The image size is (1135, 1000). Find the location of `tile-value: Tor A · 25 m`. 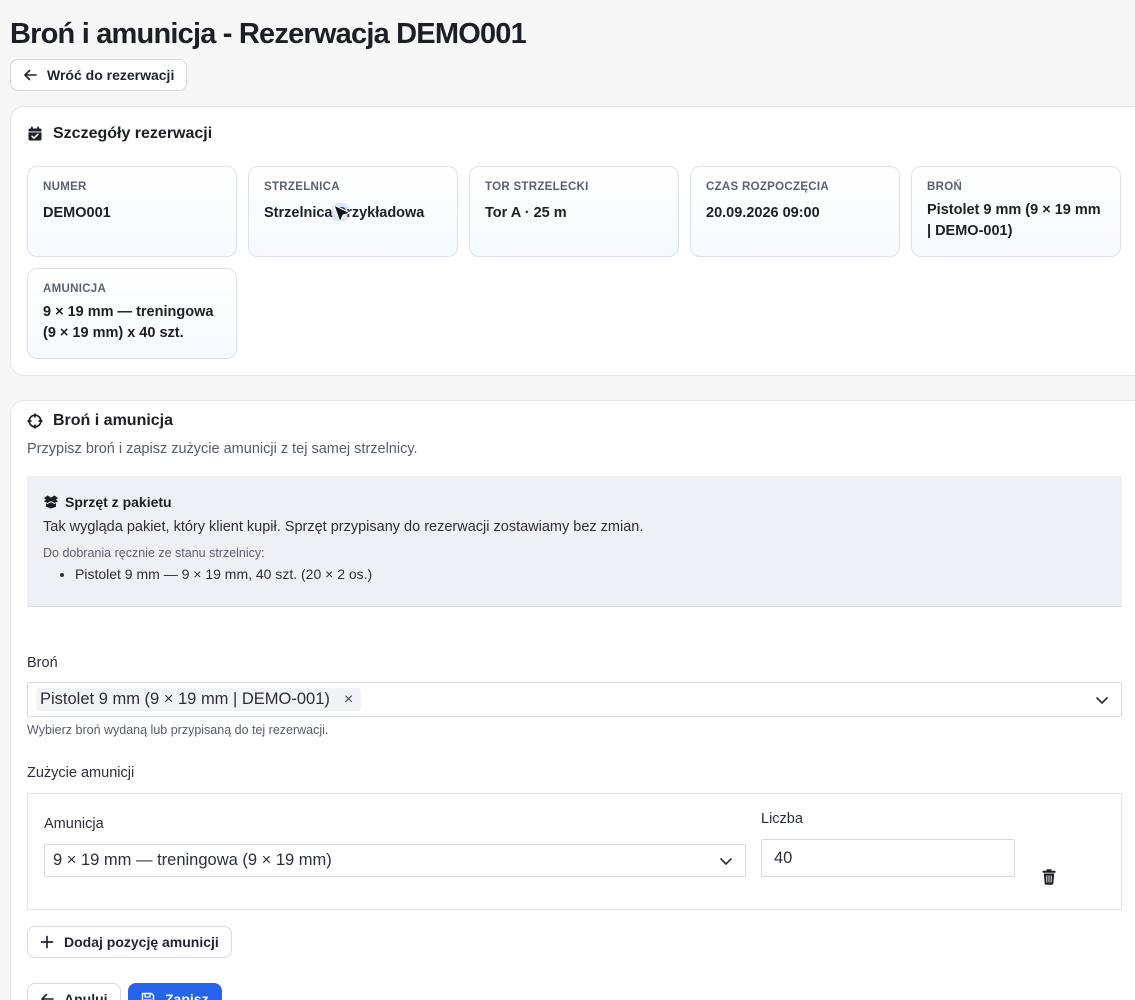

tile-value: Tor A · 25 m is located at coordinates (526, 213).